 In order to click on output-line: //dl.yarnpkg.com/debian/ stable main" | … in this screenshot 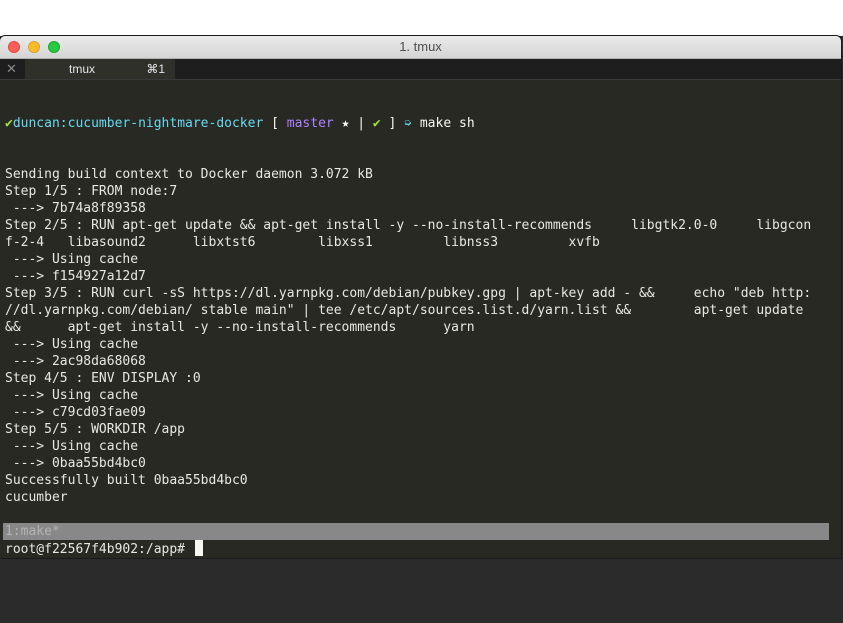, I will do `click(404, 310)`.